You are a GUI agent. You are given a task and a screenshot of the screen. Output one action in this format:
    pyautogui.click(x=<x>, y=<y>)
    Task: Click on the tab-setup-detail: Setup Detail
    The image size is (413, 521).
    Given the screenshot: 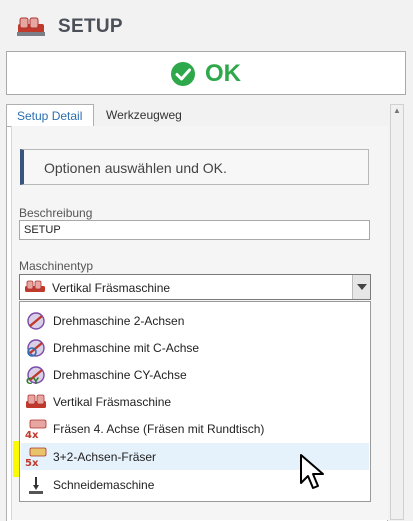 What is the action you would take?
    pyautogui.click(x=50, y=116)
    